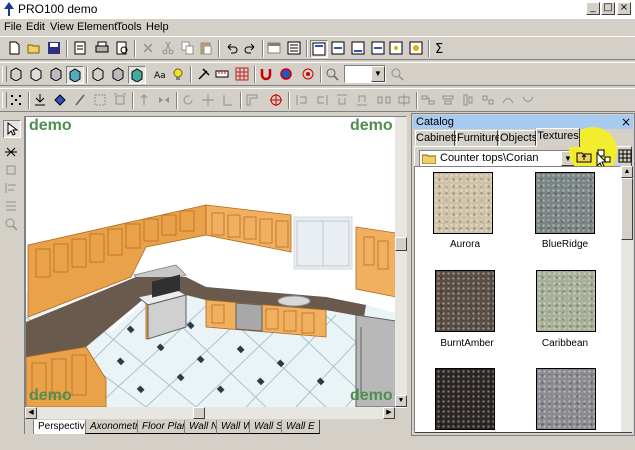  I want to click on snap-icon, so click(287, 75).